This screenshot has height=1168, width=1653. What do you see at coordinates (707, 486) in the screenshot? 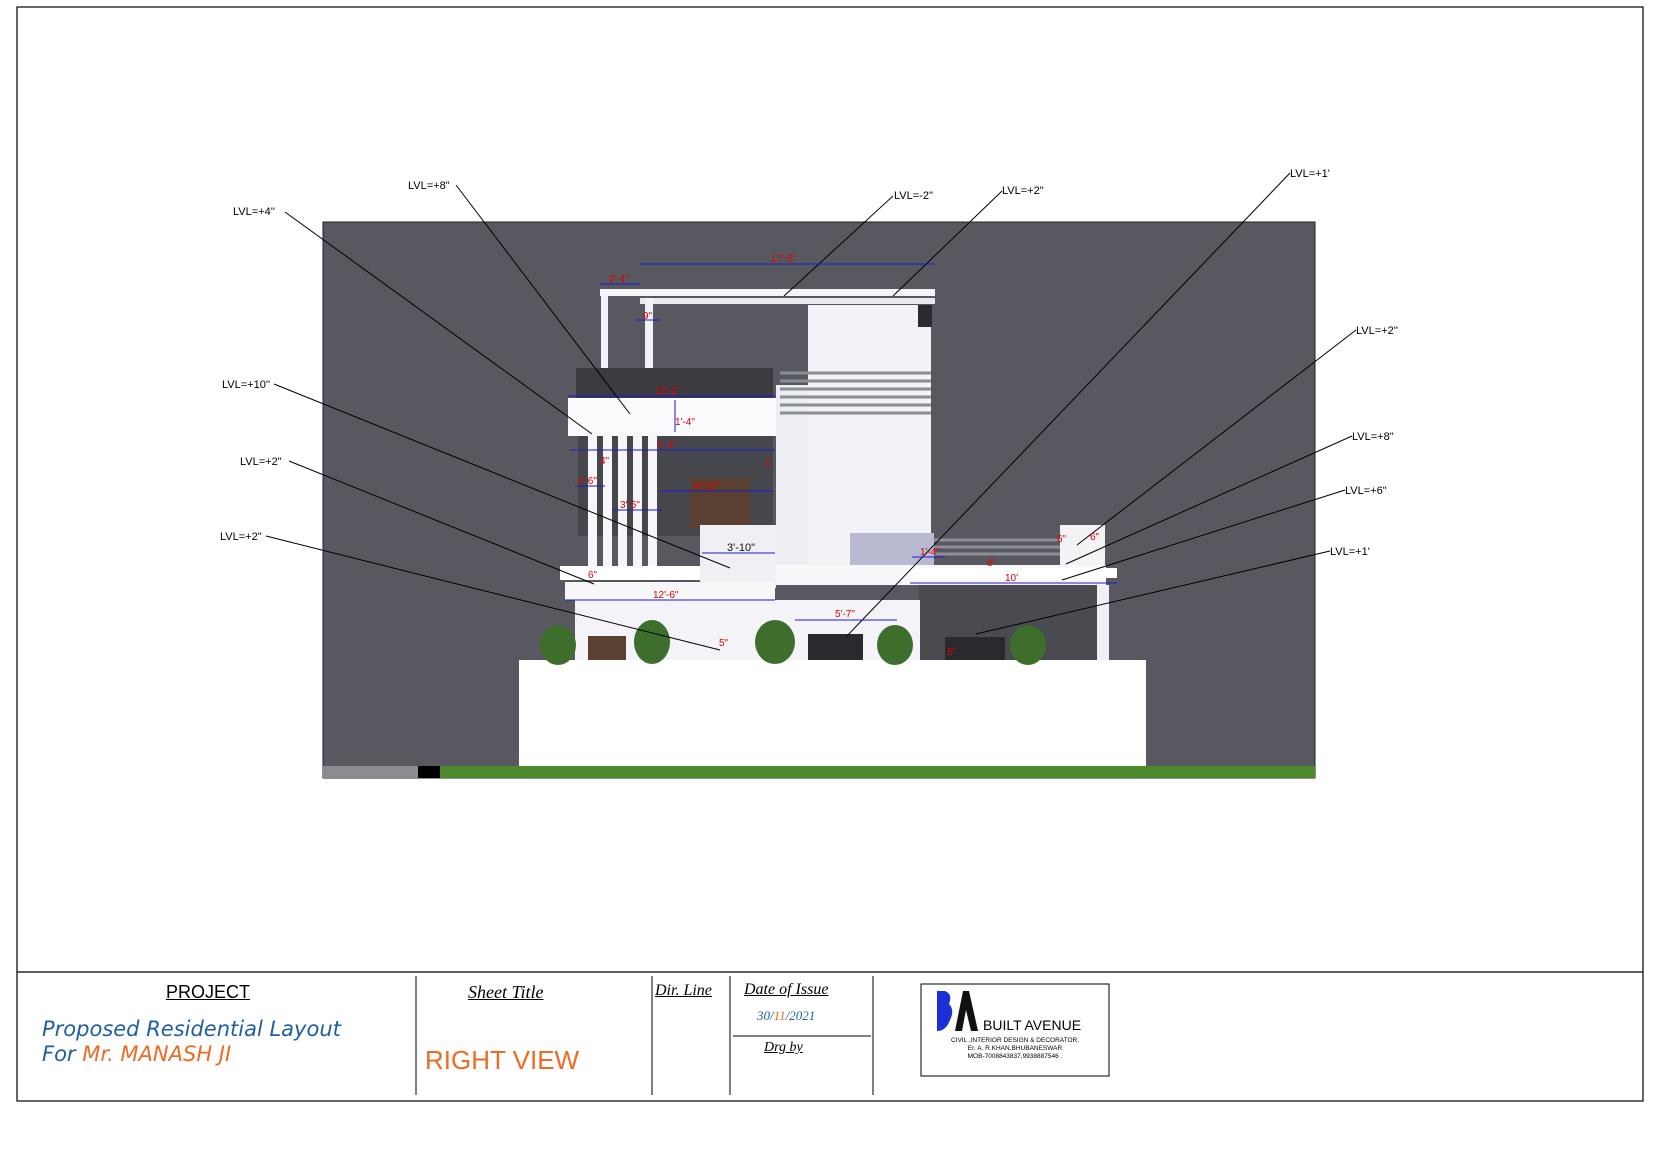
I see `dimension-text: 4'-10"` at bounding box center [707, 486].